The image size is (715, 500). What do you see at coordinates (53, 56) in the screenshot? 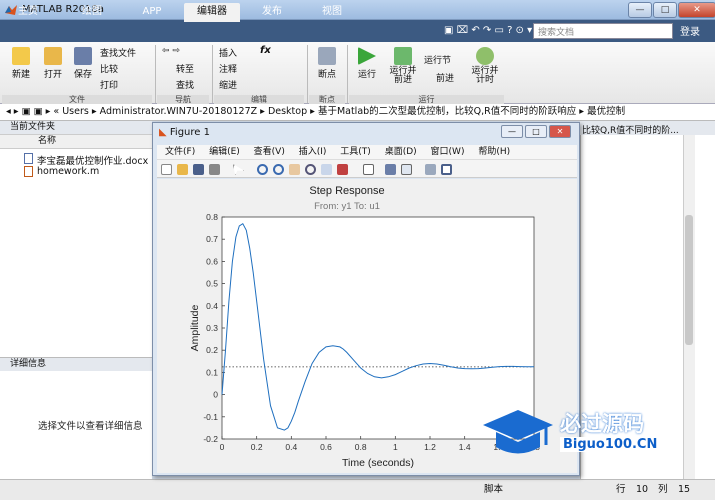
I see `folder-icon` at bounding box center [53, 56].